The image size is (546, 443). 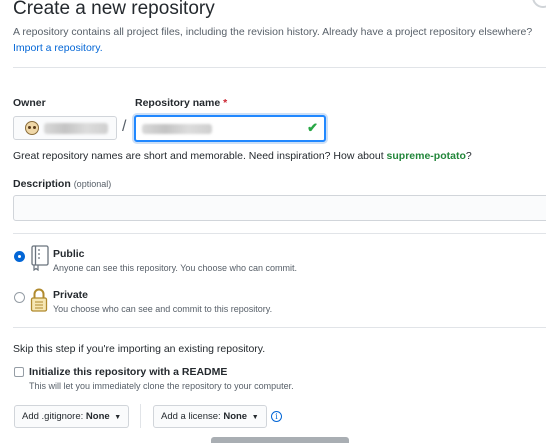 What do you see at coordinates (42, 184) in the screenshot?
I see `description-label-text: Description` at bounding box center [42, 184].